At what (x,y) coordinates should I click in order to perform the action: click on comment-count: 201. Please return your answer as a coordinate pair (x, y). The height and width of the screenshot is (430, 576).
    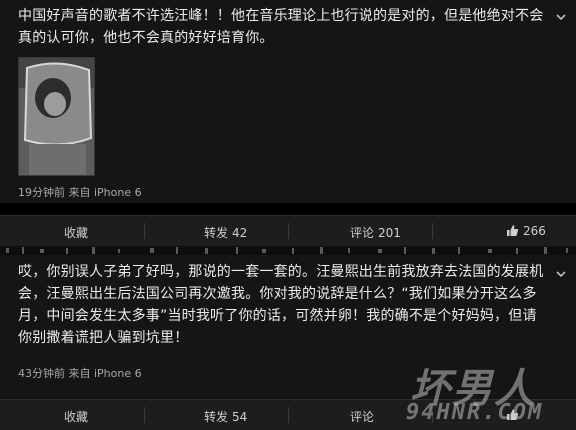
    Looking at the image, I should click on (389, 233).